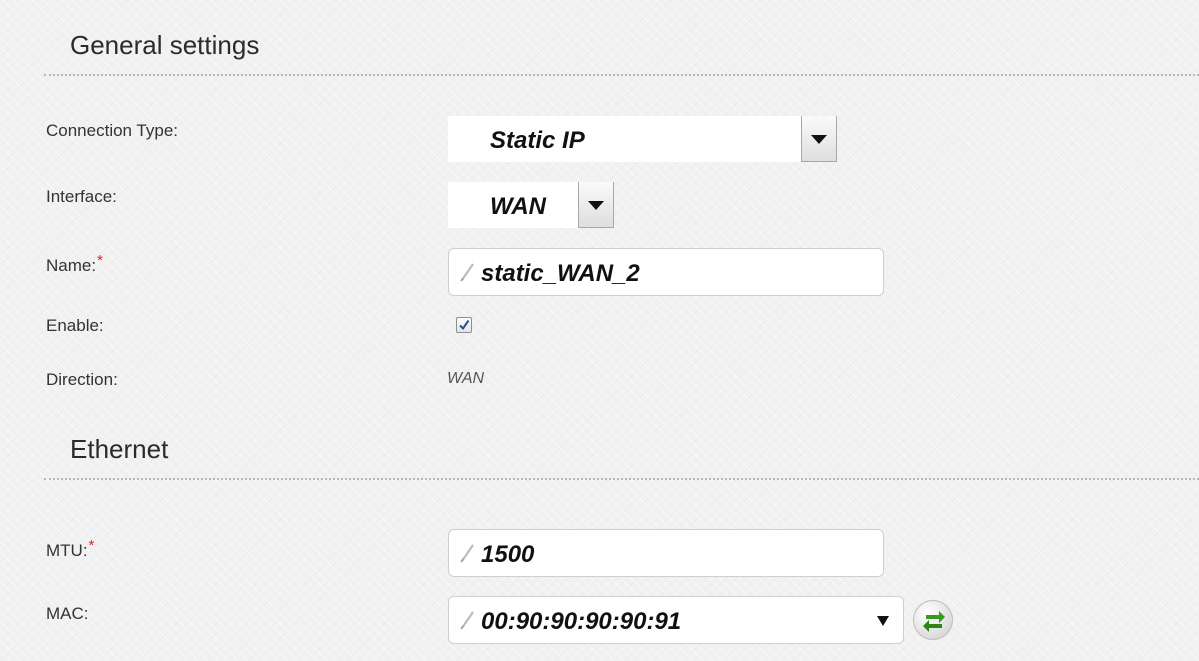 The height and width of the screenshot is (661, 1199). I want to click on section-title-general-settings: General settings, so click(165, 45).